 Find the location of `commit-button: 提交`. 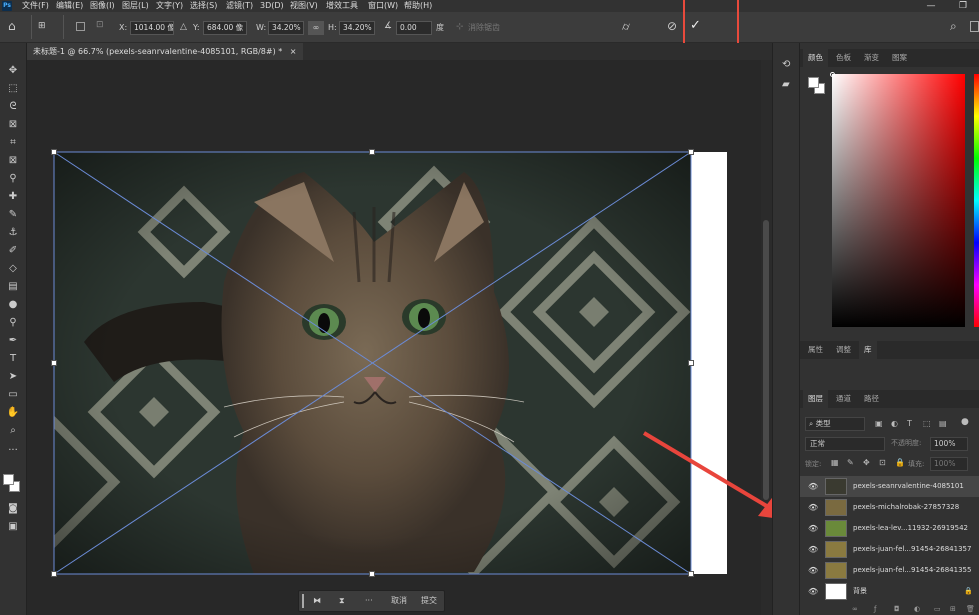

commit-button: 提交 is located at coordinates (429, 601).